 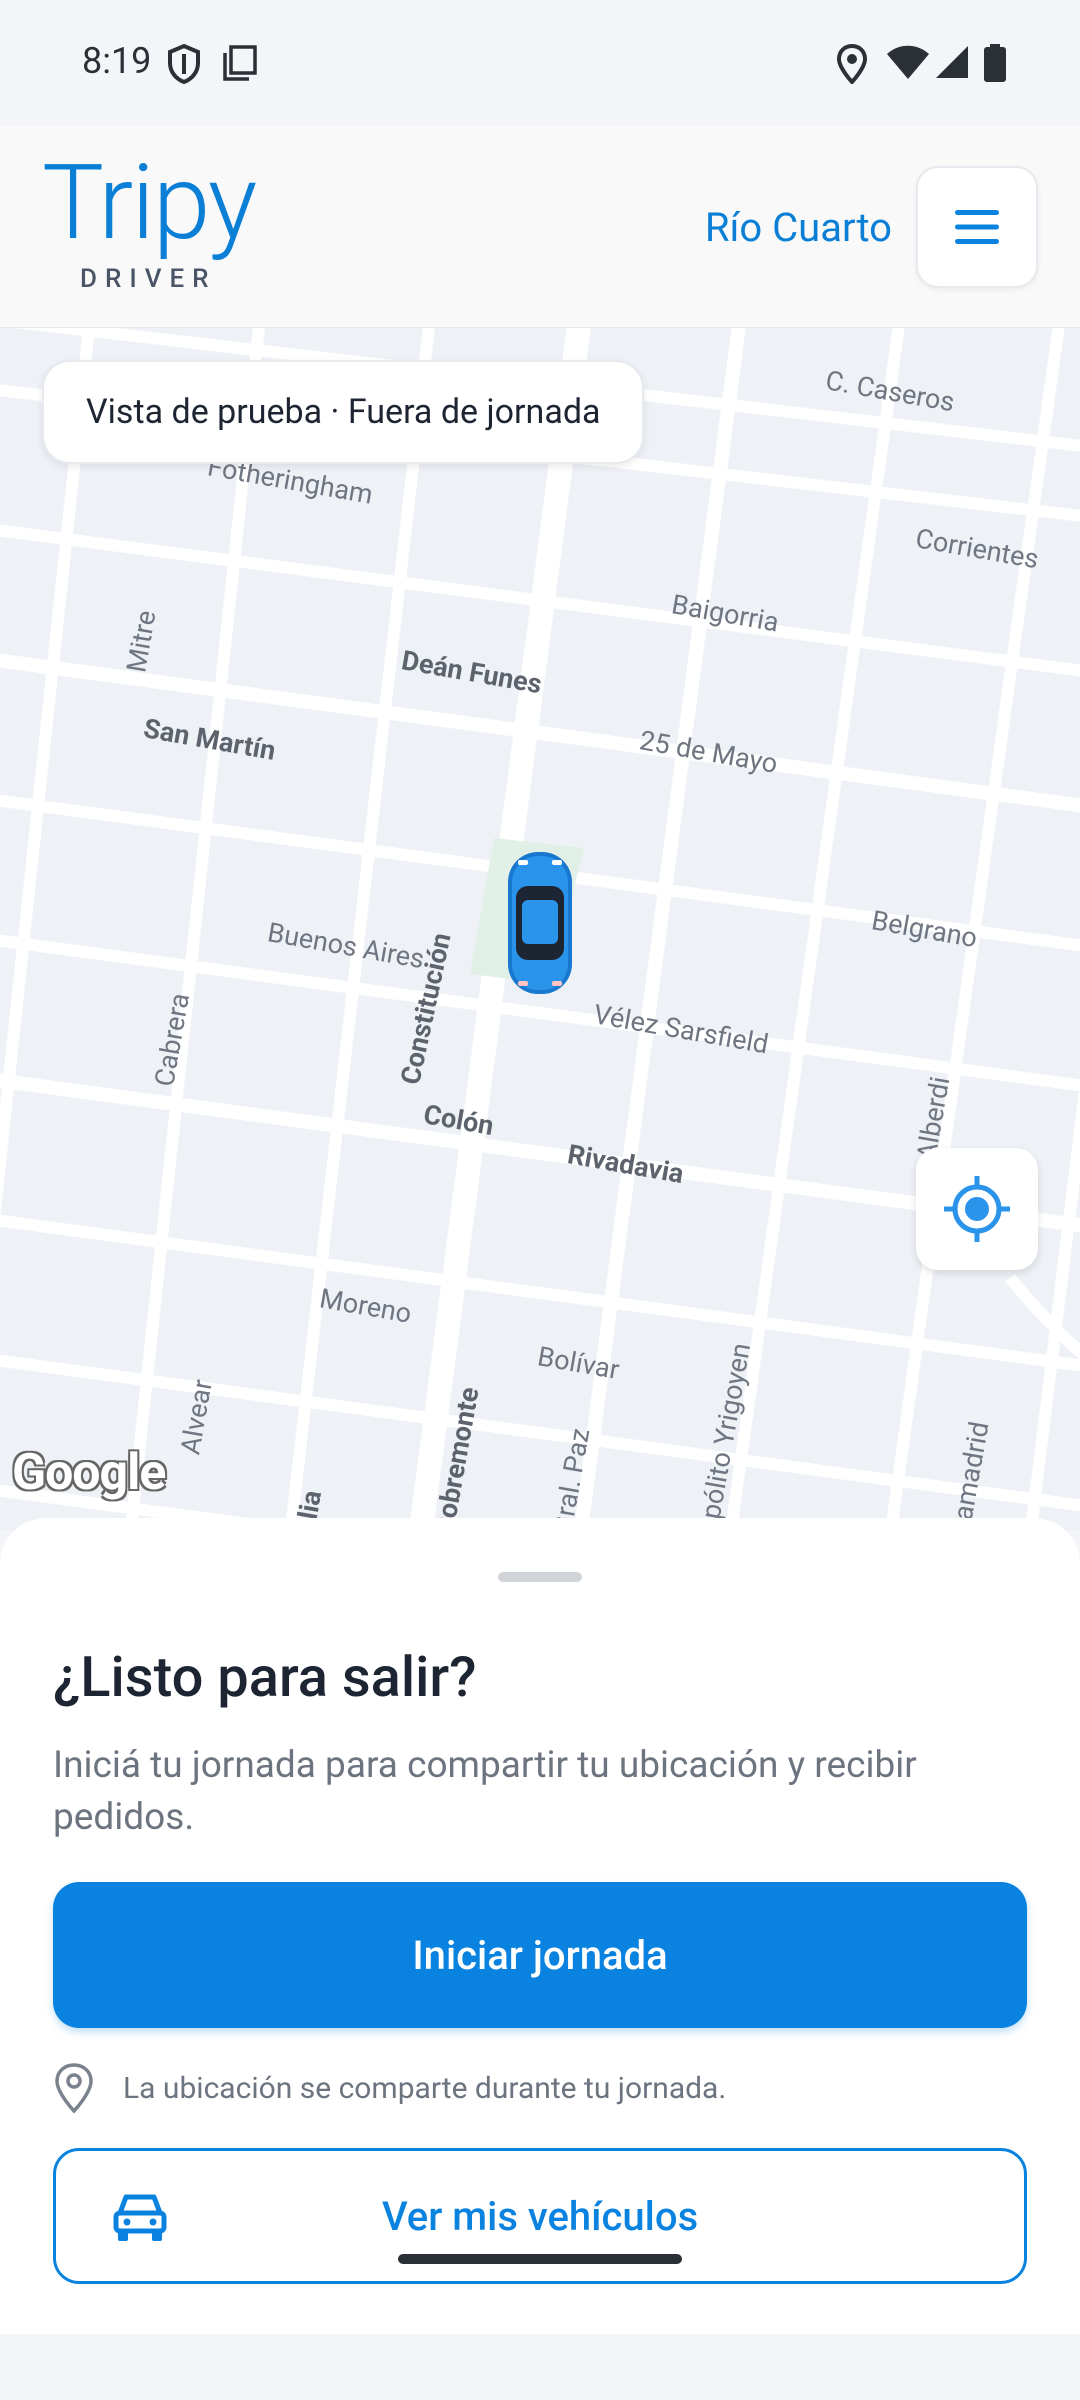 What do you see at coordinates (540, 2367) in the screenshot?
I see `navigation-bar` at bounding box center [540, 2367].